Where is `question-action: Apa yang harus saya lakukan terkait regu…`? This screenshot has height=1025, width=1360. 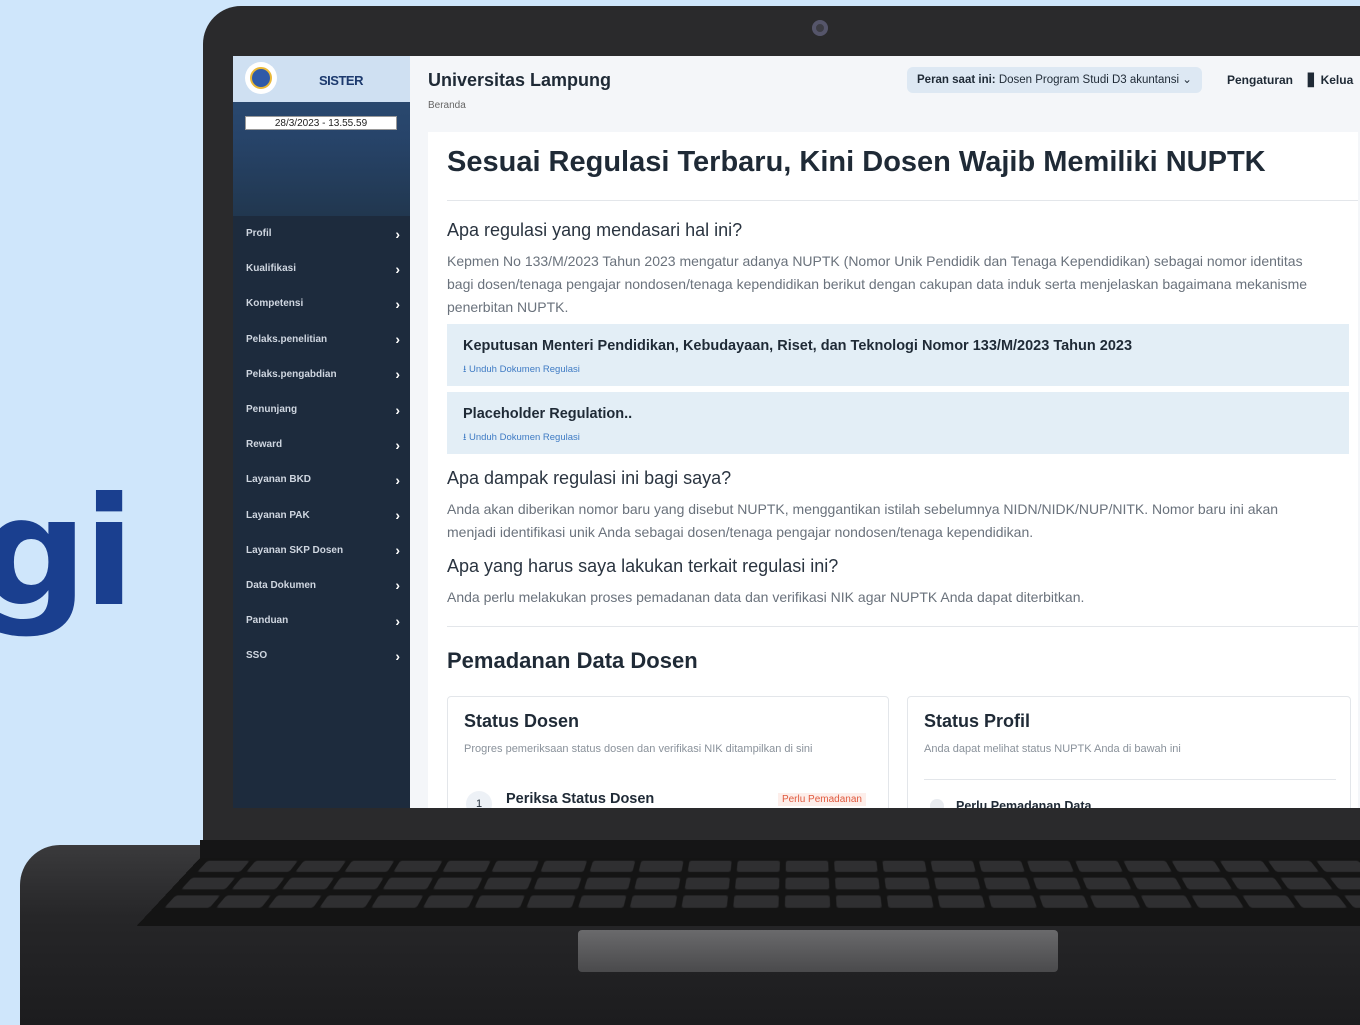 question-action: Apa yang harus saya lakukan terkait regu… is located at coordinates (643, 566).